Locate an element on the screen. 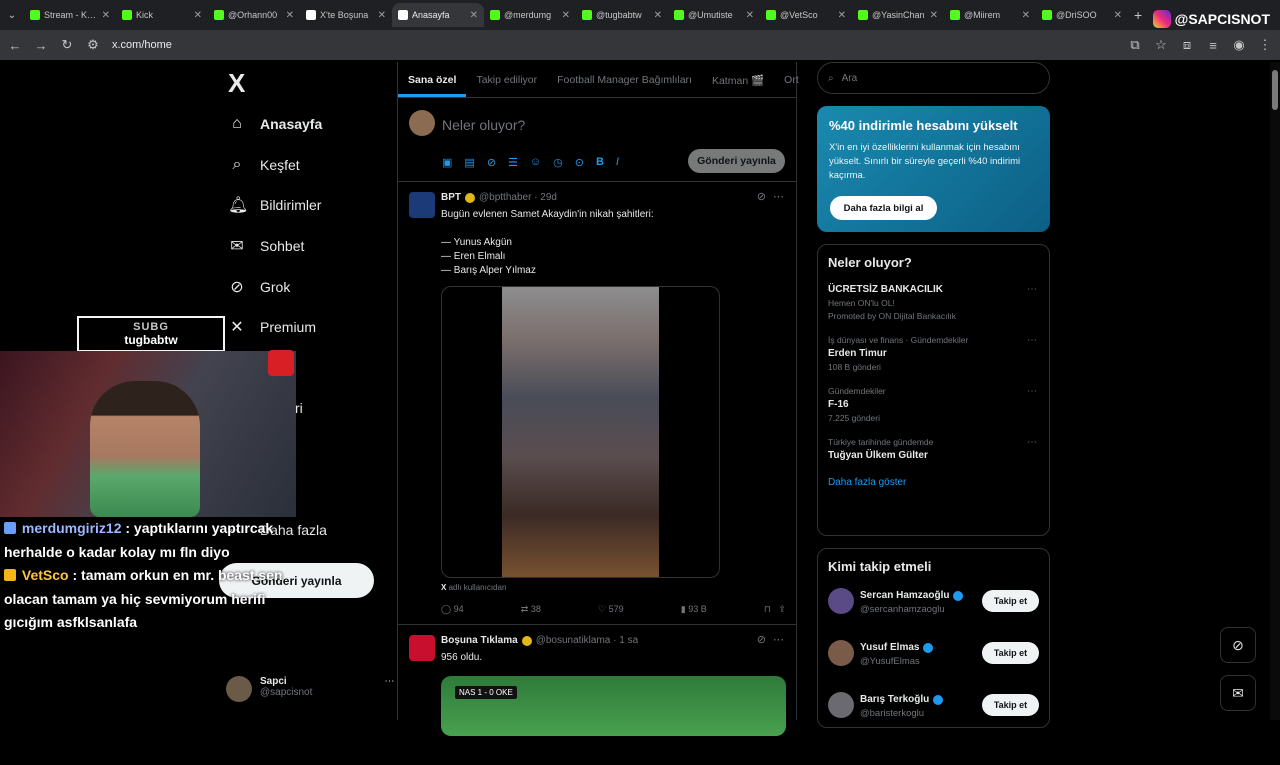  browser-tab: @DriSOO ✕ is located at coordinates (1082, 15).